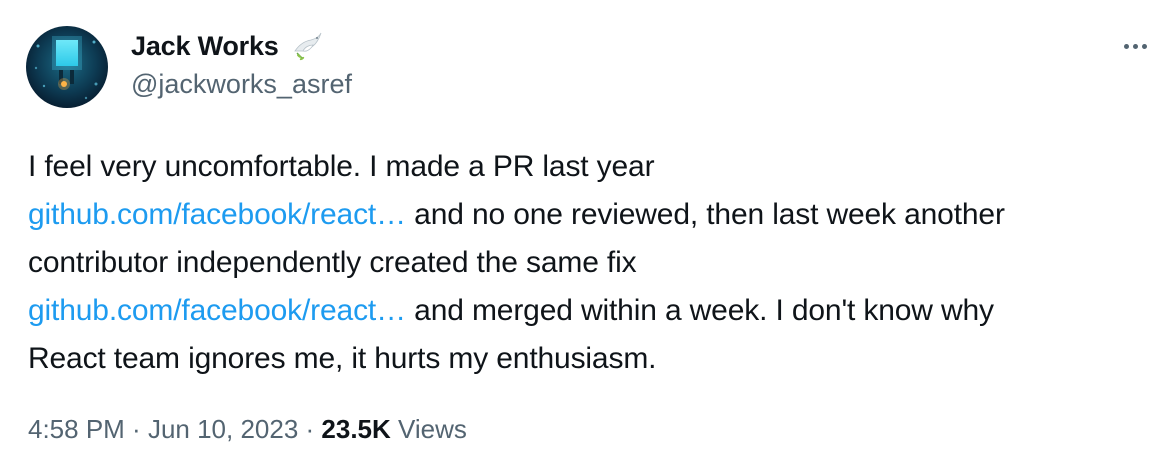  What do you see at coordinates (428, 429) in the screenshot?
I see `views-label: Views` at bounding box center [428, 429].